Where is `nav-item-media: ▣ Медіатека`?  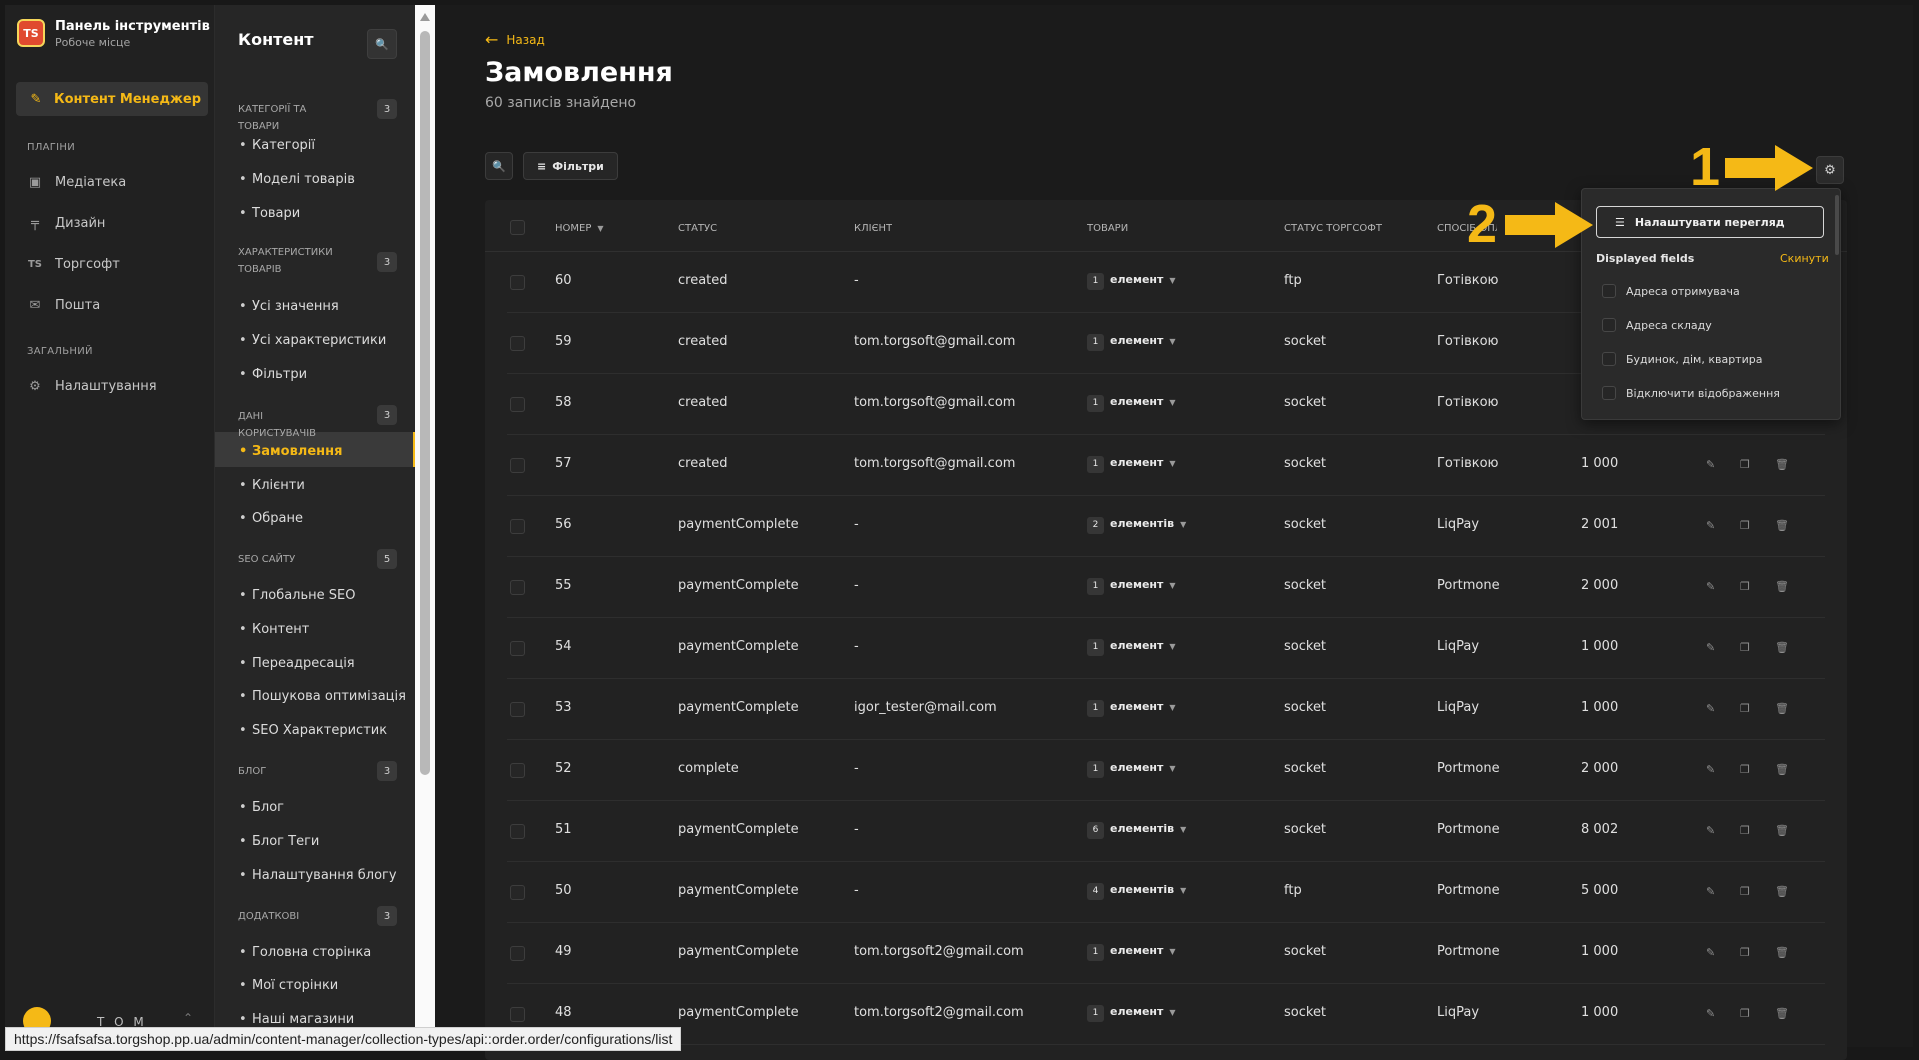
nav-item-media: ▣ Медіатека is located at coordinates (76, 182).